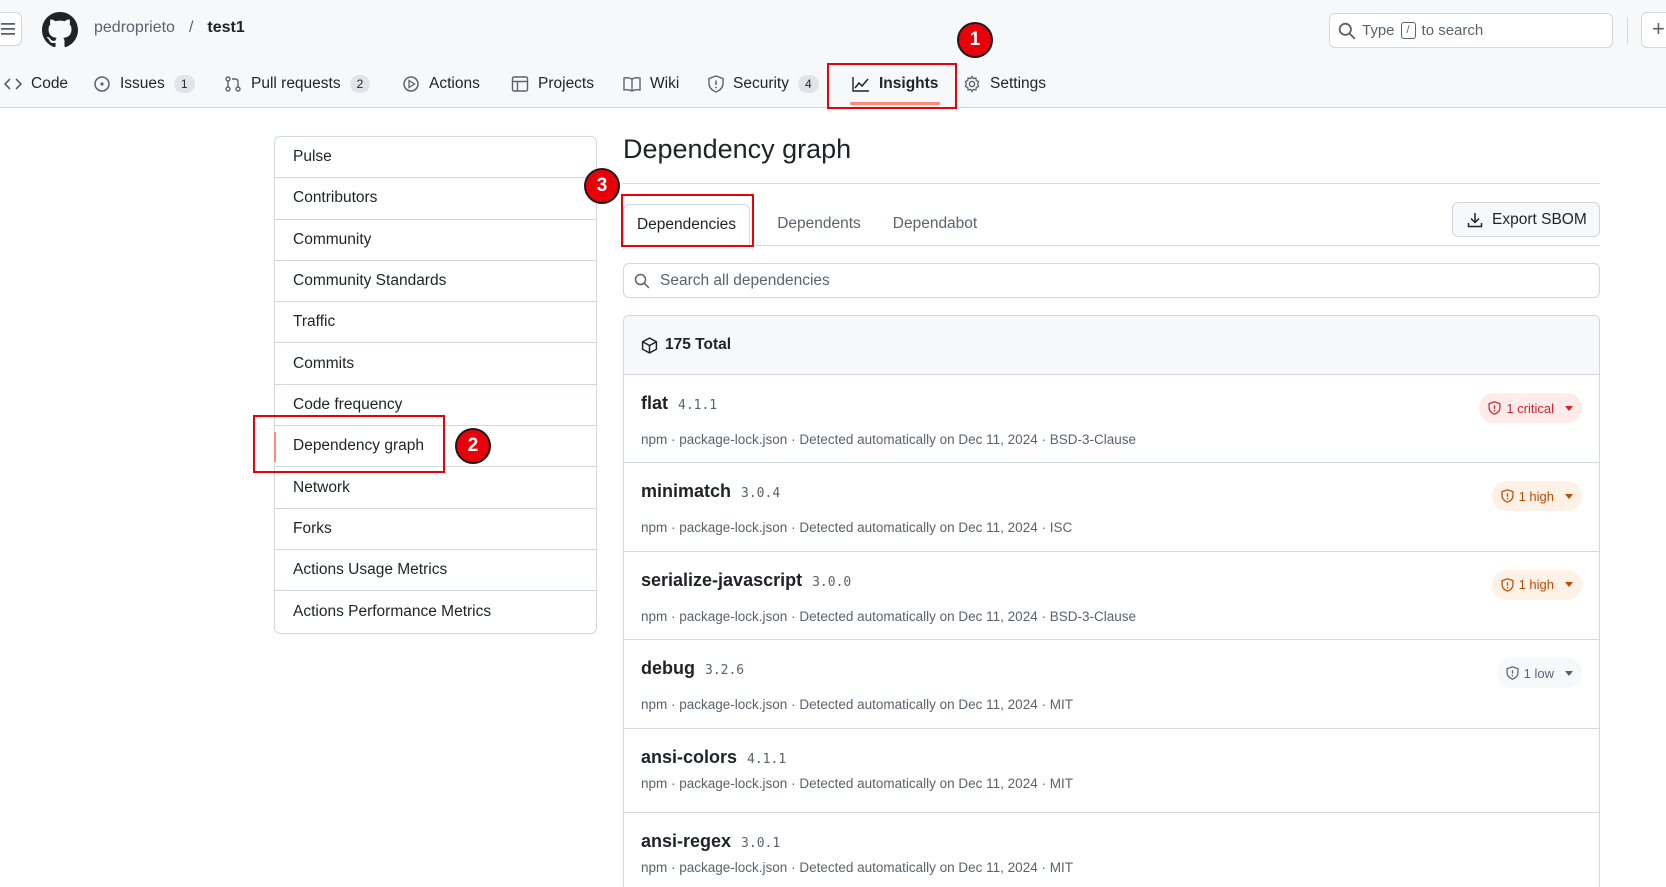  What do you see at coordinates (454, 83) in the screenshot?
I see `tab-actions-label: Actions` at bounding box center [454, 83].